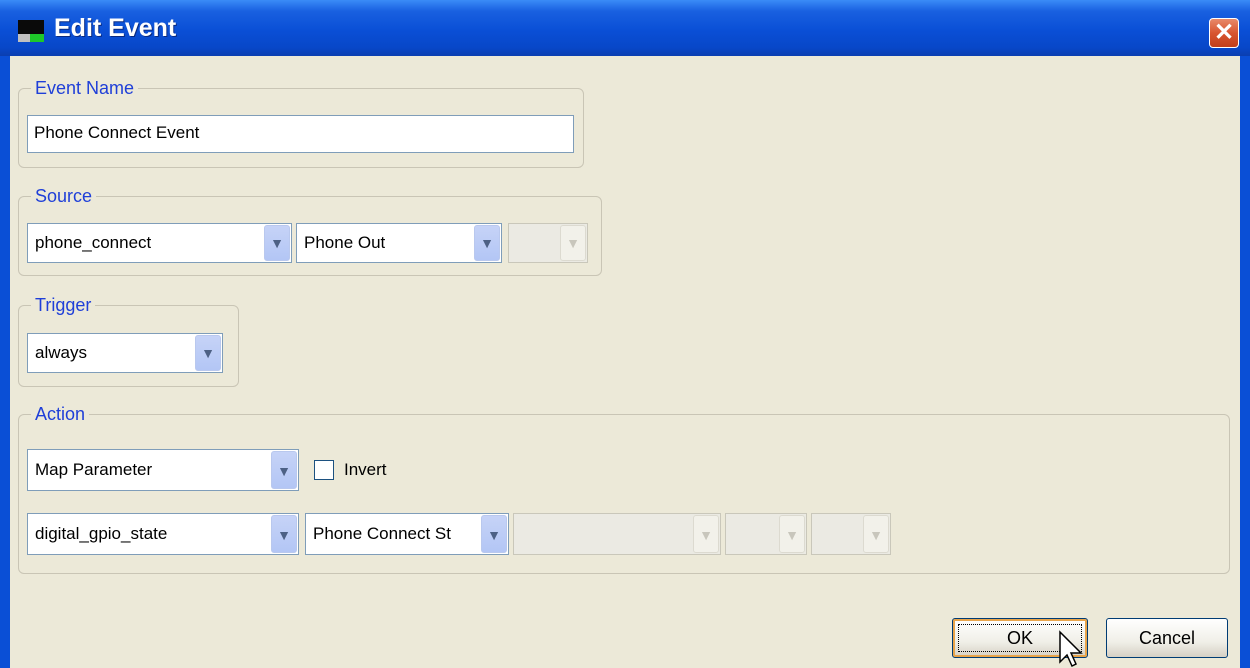 Image resolution: width=1250 pixels, height=668 pixels. What do you see at coordinates (163, 470) in the screenshot?
I see `action-type-combo: Map Parameter ▼` at bounding box center [163, 470].